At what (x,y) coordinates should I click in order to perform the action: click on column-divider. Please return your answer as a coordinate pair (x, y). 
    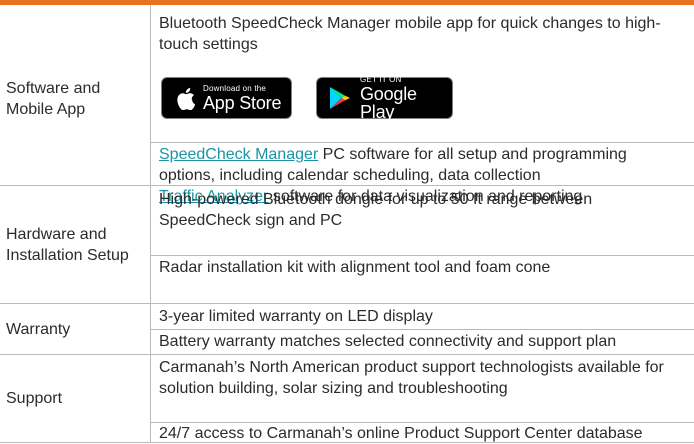
    Looking at the image, I should click on (150, 224).